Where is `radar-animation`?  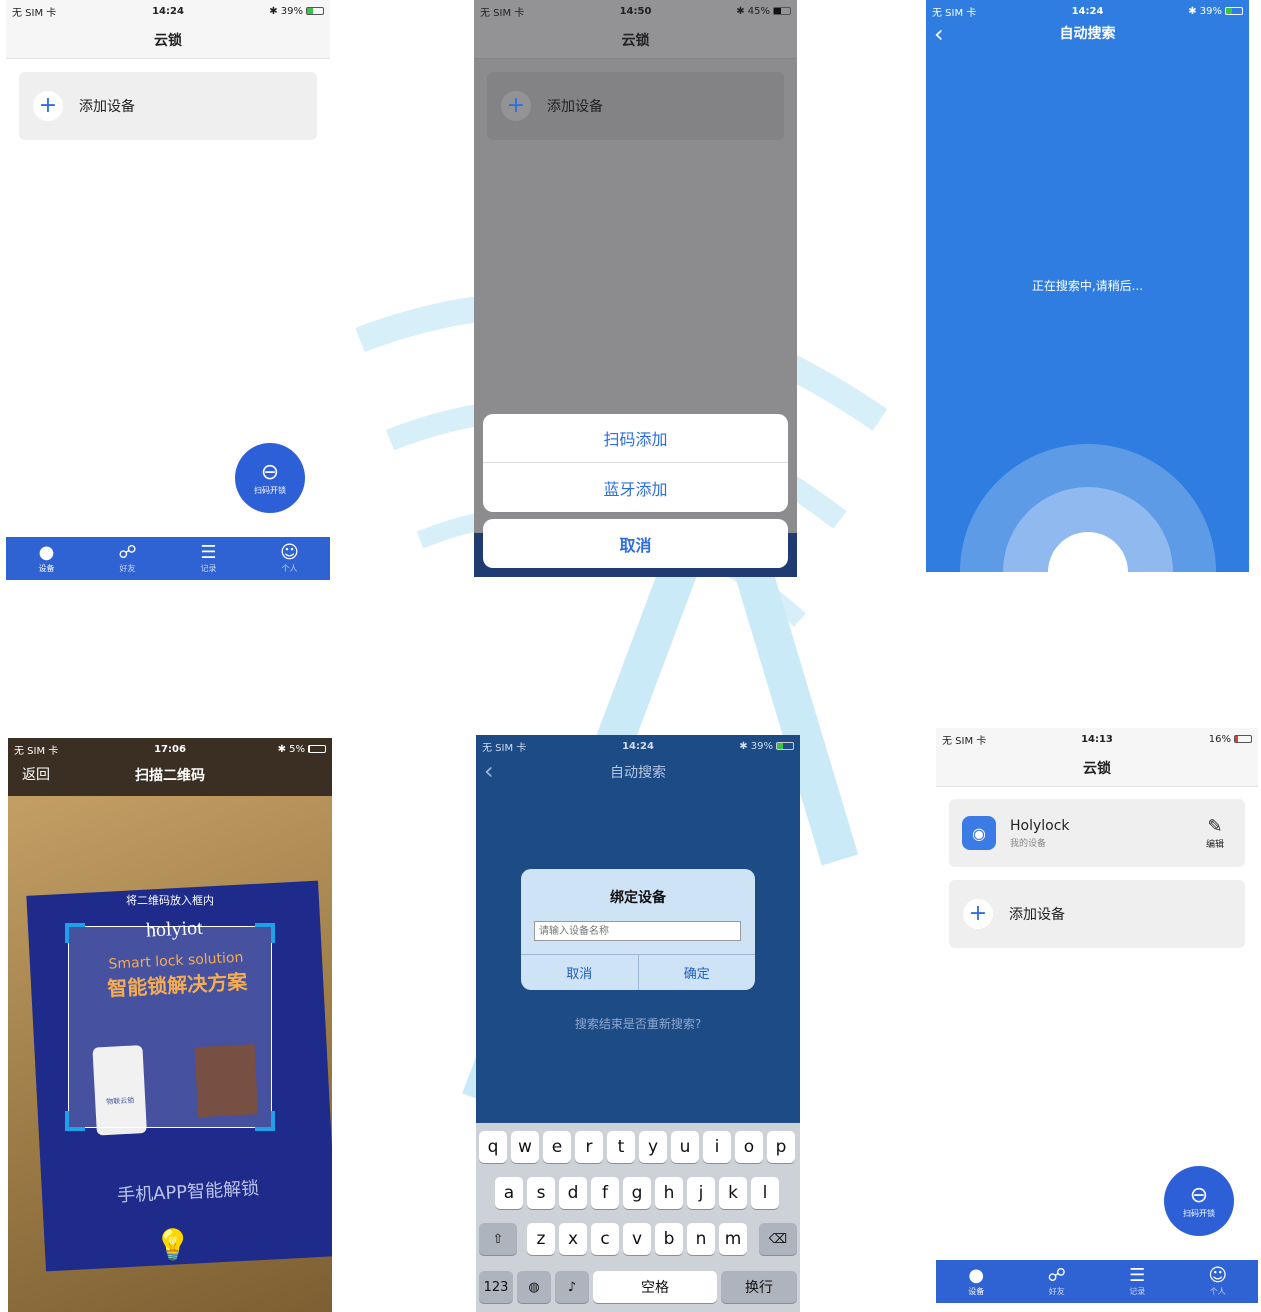 radar-animation is located at coordinates (1088, 508).